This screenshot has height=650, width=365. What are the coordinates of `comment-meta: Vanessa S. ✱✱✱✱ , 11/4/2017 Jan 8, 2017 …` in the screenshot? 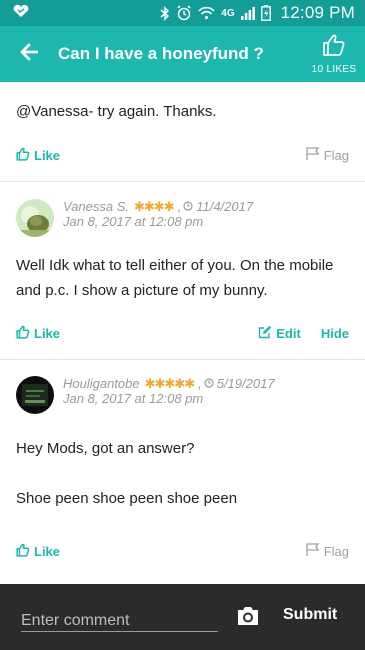 It's located at (134, 218).